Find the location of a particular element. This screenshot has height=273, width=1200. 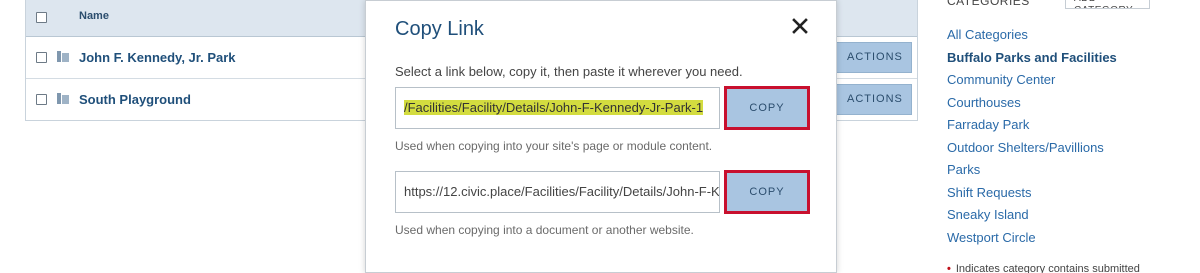

submitted-indicator-icon: • is located at coordinates (949, 268).